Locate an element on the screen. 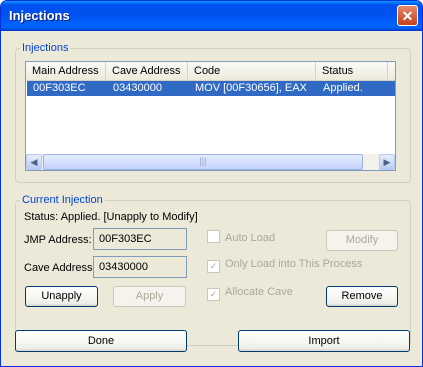 The width and height of the screenshot is (423, 367). column-extra: I is located at coordinates (391, 71).